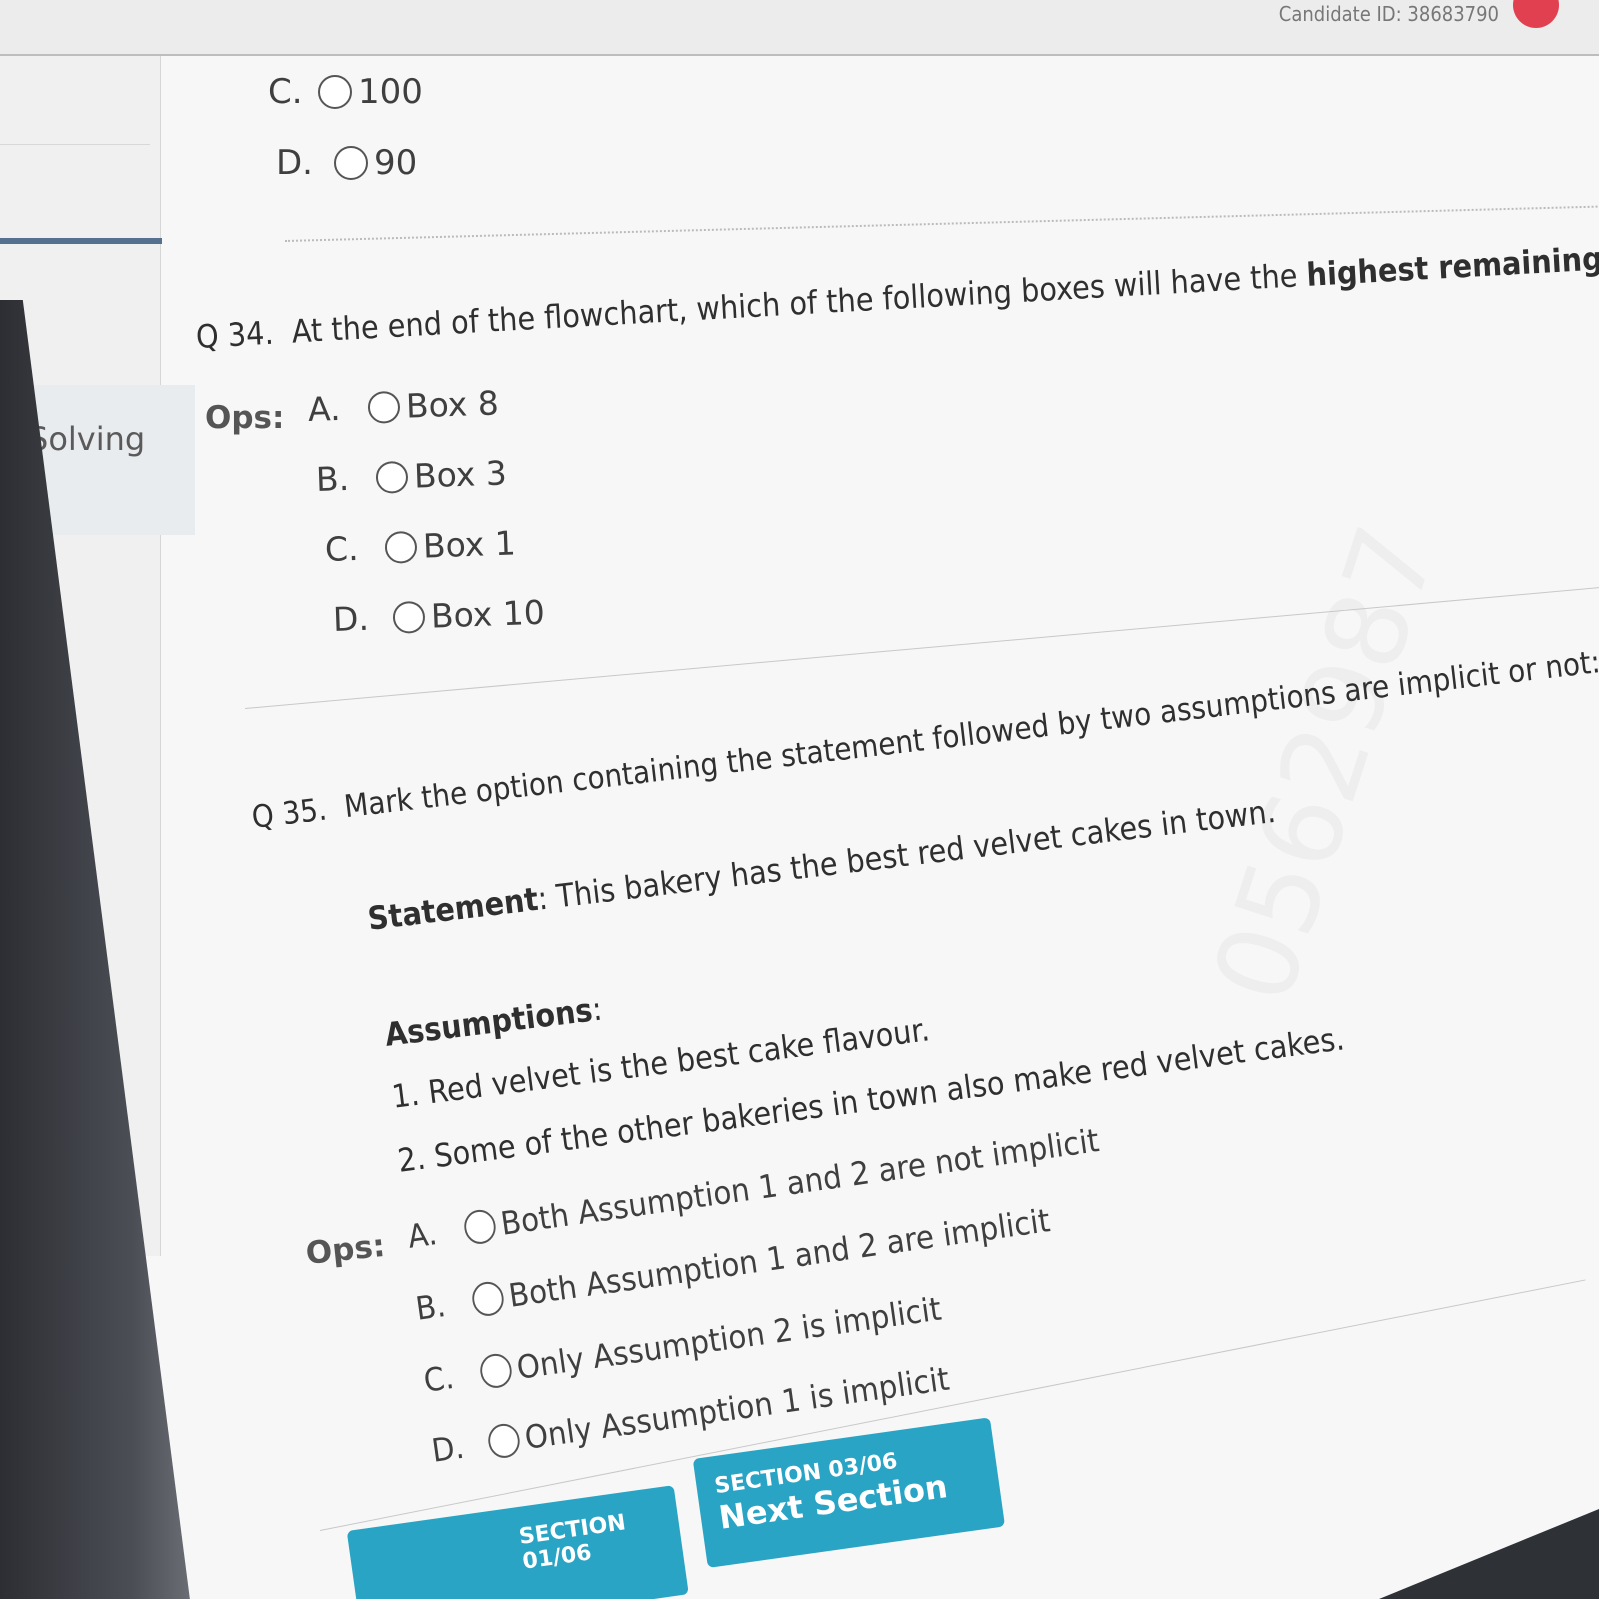 This screenshot has height=1599, width=1599. I want to click on q35-assumptions-heading: Assumptions:, so click(493, 1022).